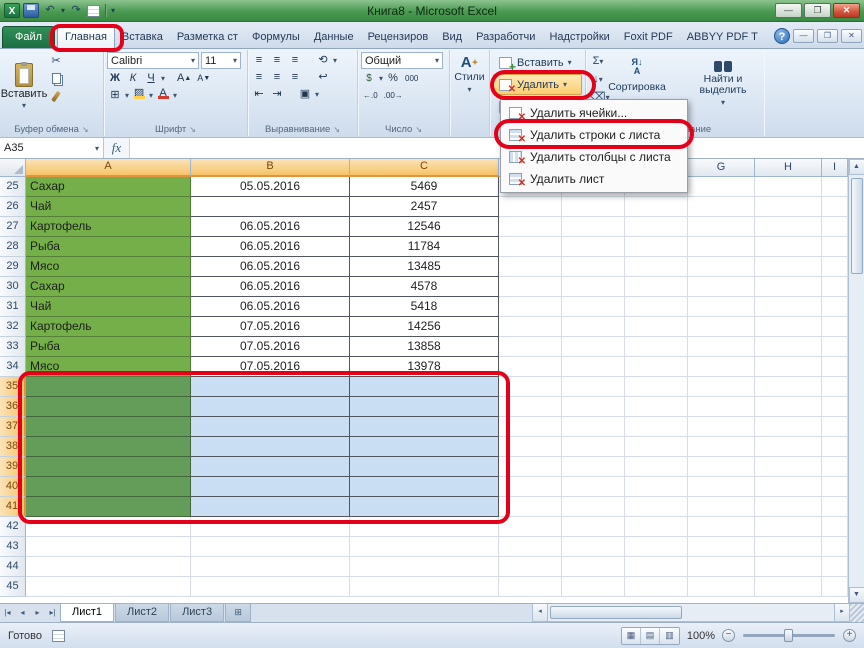 This screenshot has height=648, width=864. I want to click on autosum-icon: Σ▾, so click(598, 60).